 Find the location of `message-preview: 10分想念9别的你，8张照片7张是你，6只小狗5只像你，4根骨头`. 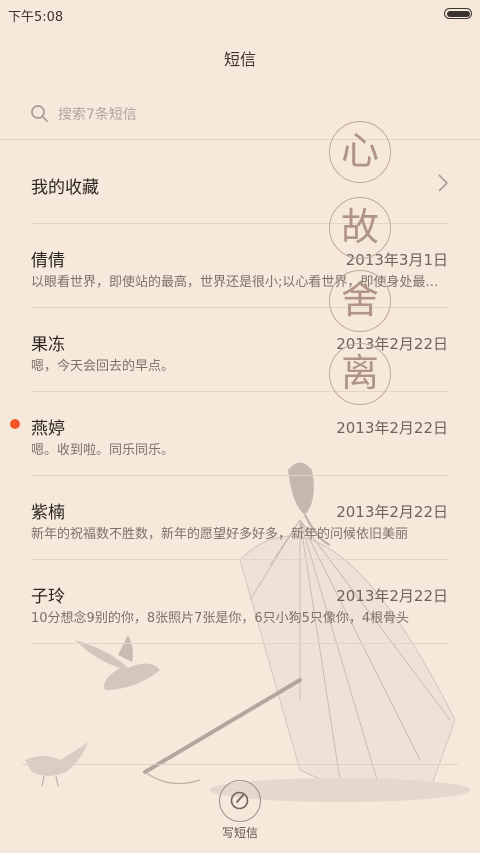

message-preview: 10分想念9别的你，8张照片7张是你，6只小狗5只像你，4根骨头 is located at coordinates (220, 618).